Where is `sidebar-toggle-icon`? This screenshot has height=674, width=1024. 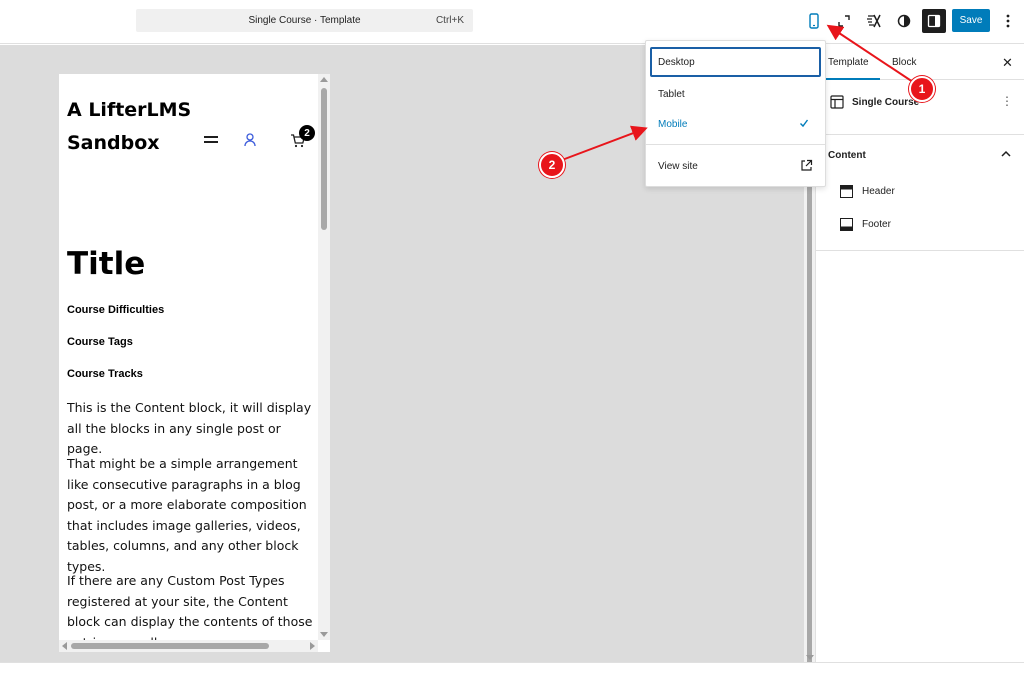
sidebar-toggle-icon is located at coordinates (934, 21).